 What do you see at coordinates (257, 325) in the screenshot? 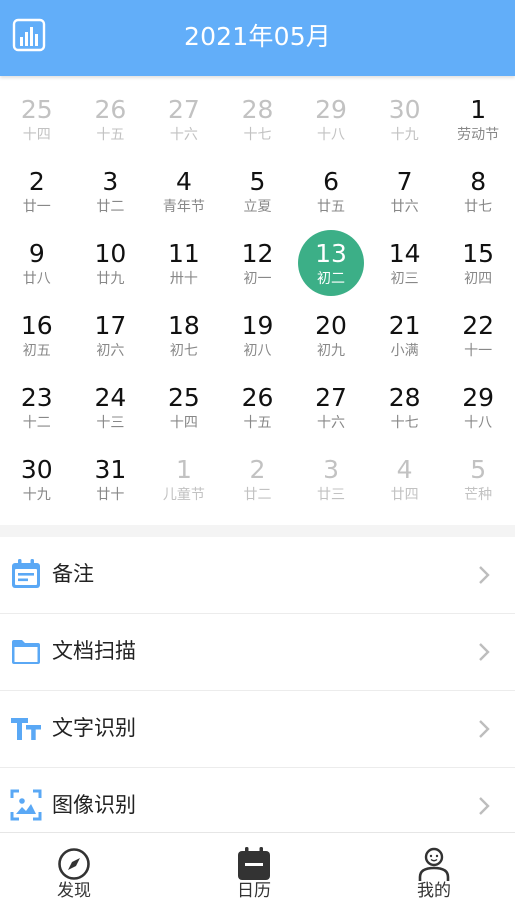
I see `day-number: 19` at bounding box center [257, 325].